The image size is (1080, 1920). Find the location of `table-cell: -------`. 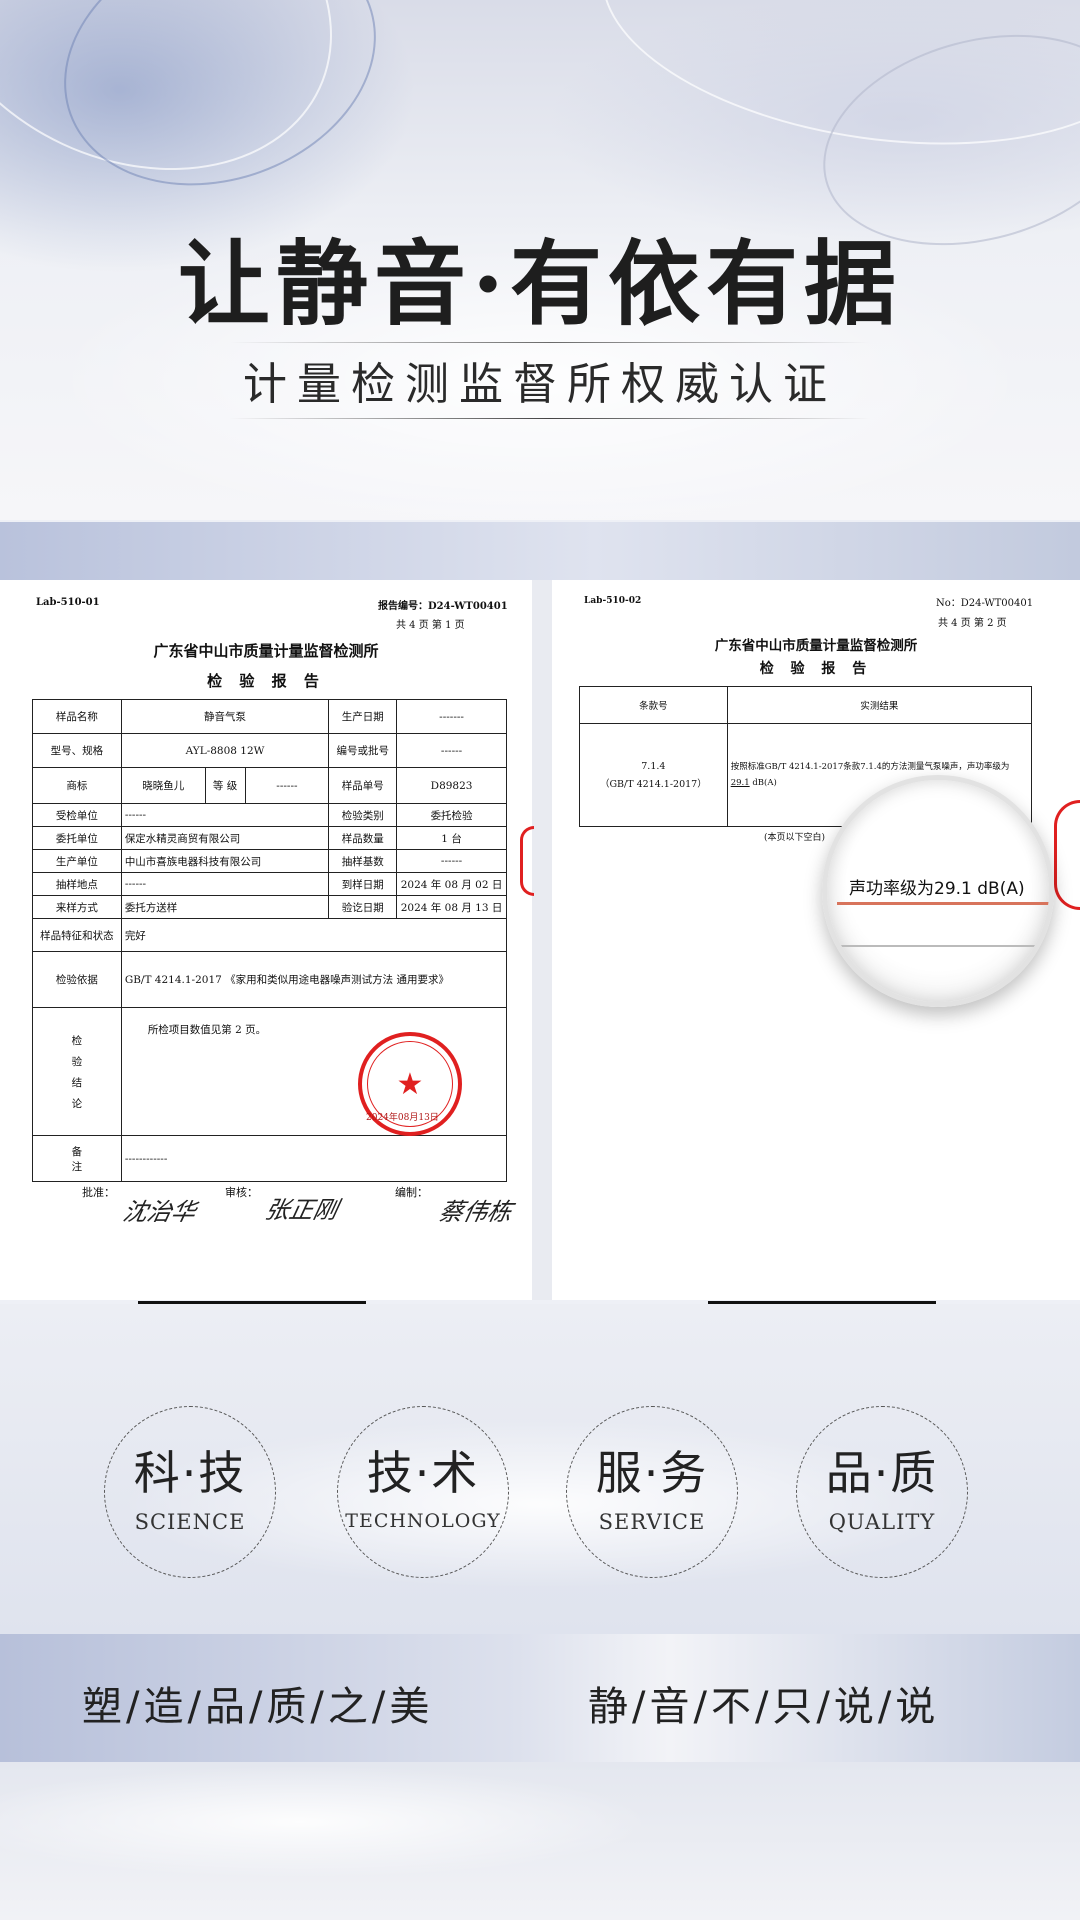

table-cell: ------- is located at coordinates (451, 716).